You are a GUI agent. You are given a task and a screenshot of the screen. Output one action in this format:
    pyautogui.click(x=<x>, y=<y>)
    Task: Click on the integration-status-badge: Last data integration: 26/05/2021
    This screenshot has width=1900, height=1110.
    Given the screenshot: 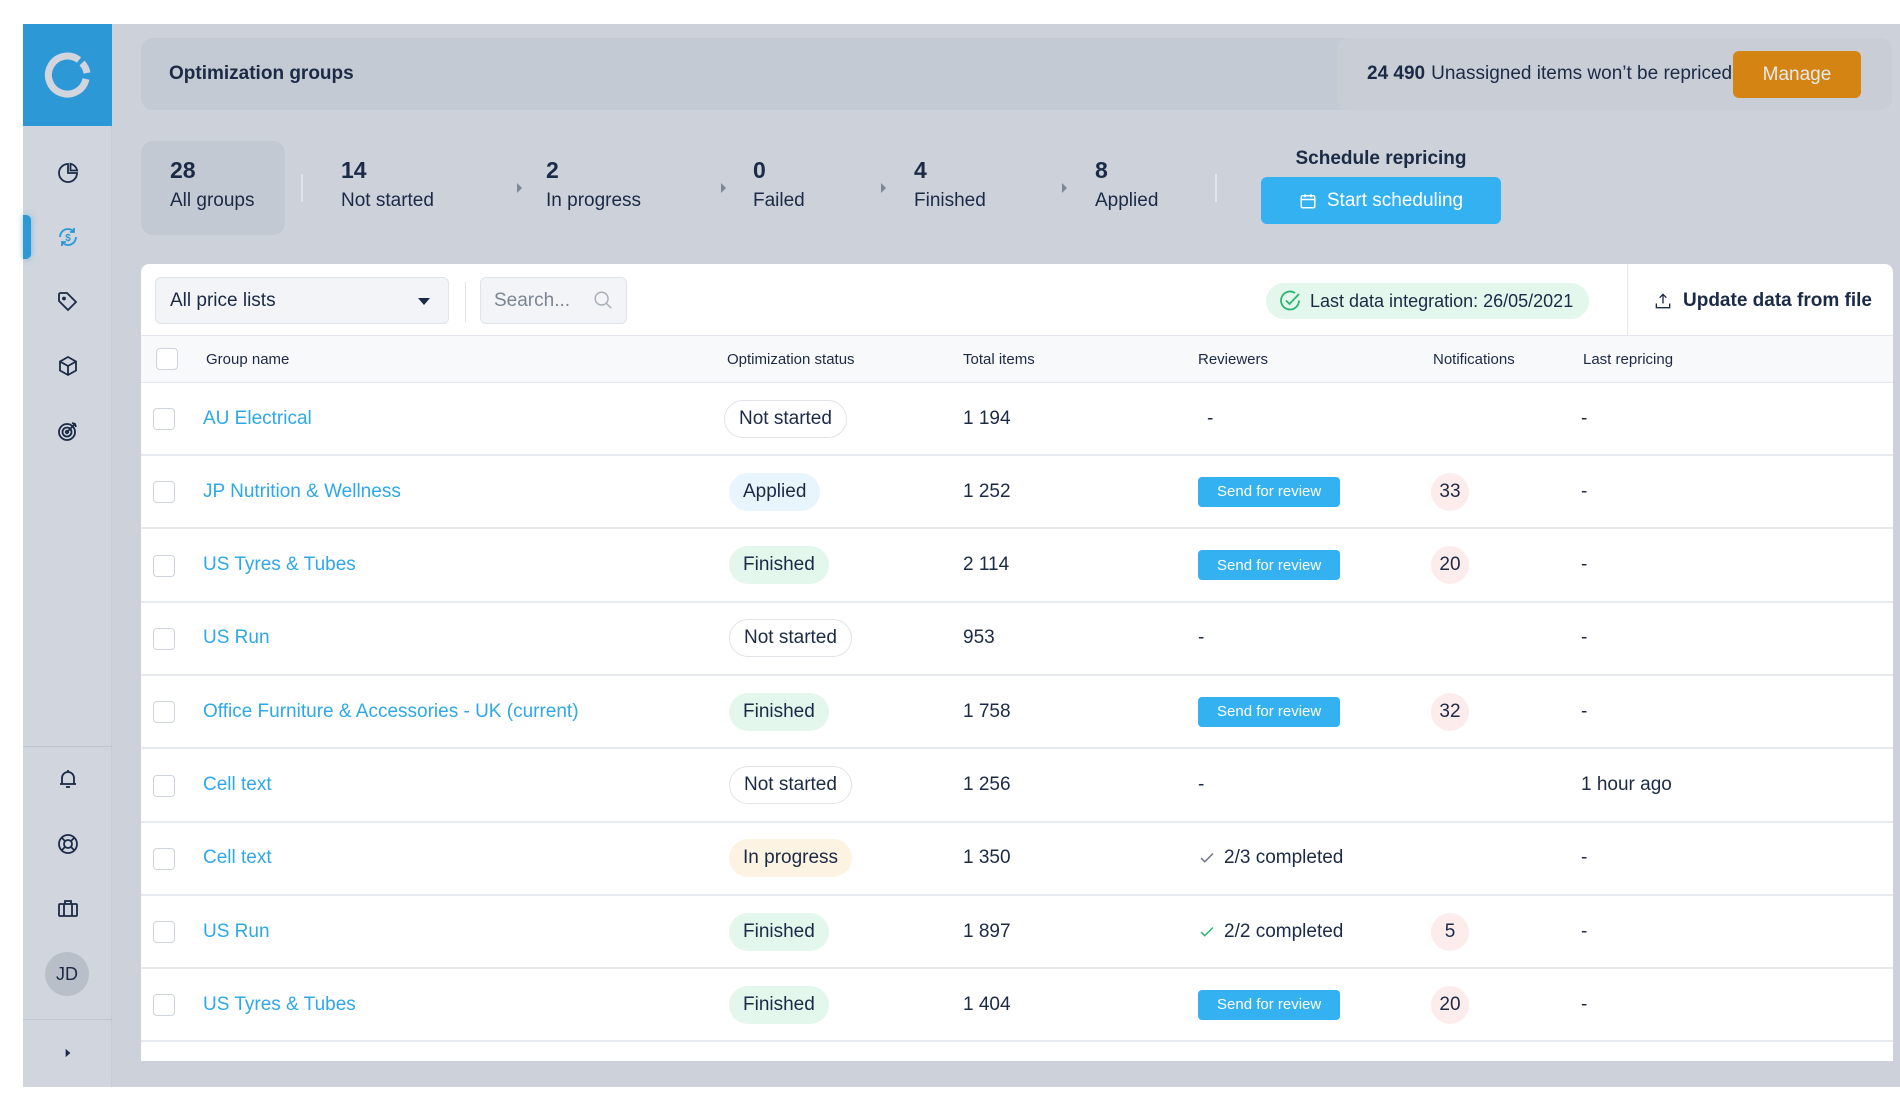 What is the action you would take?
    pyautogui.click(x=1428, y=301)
    